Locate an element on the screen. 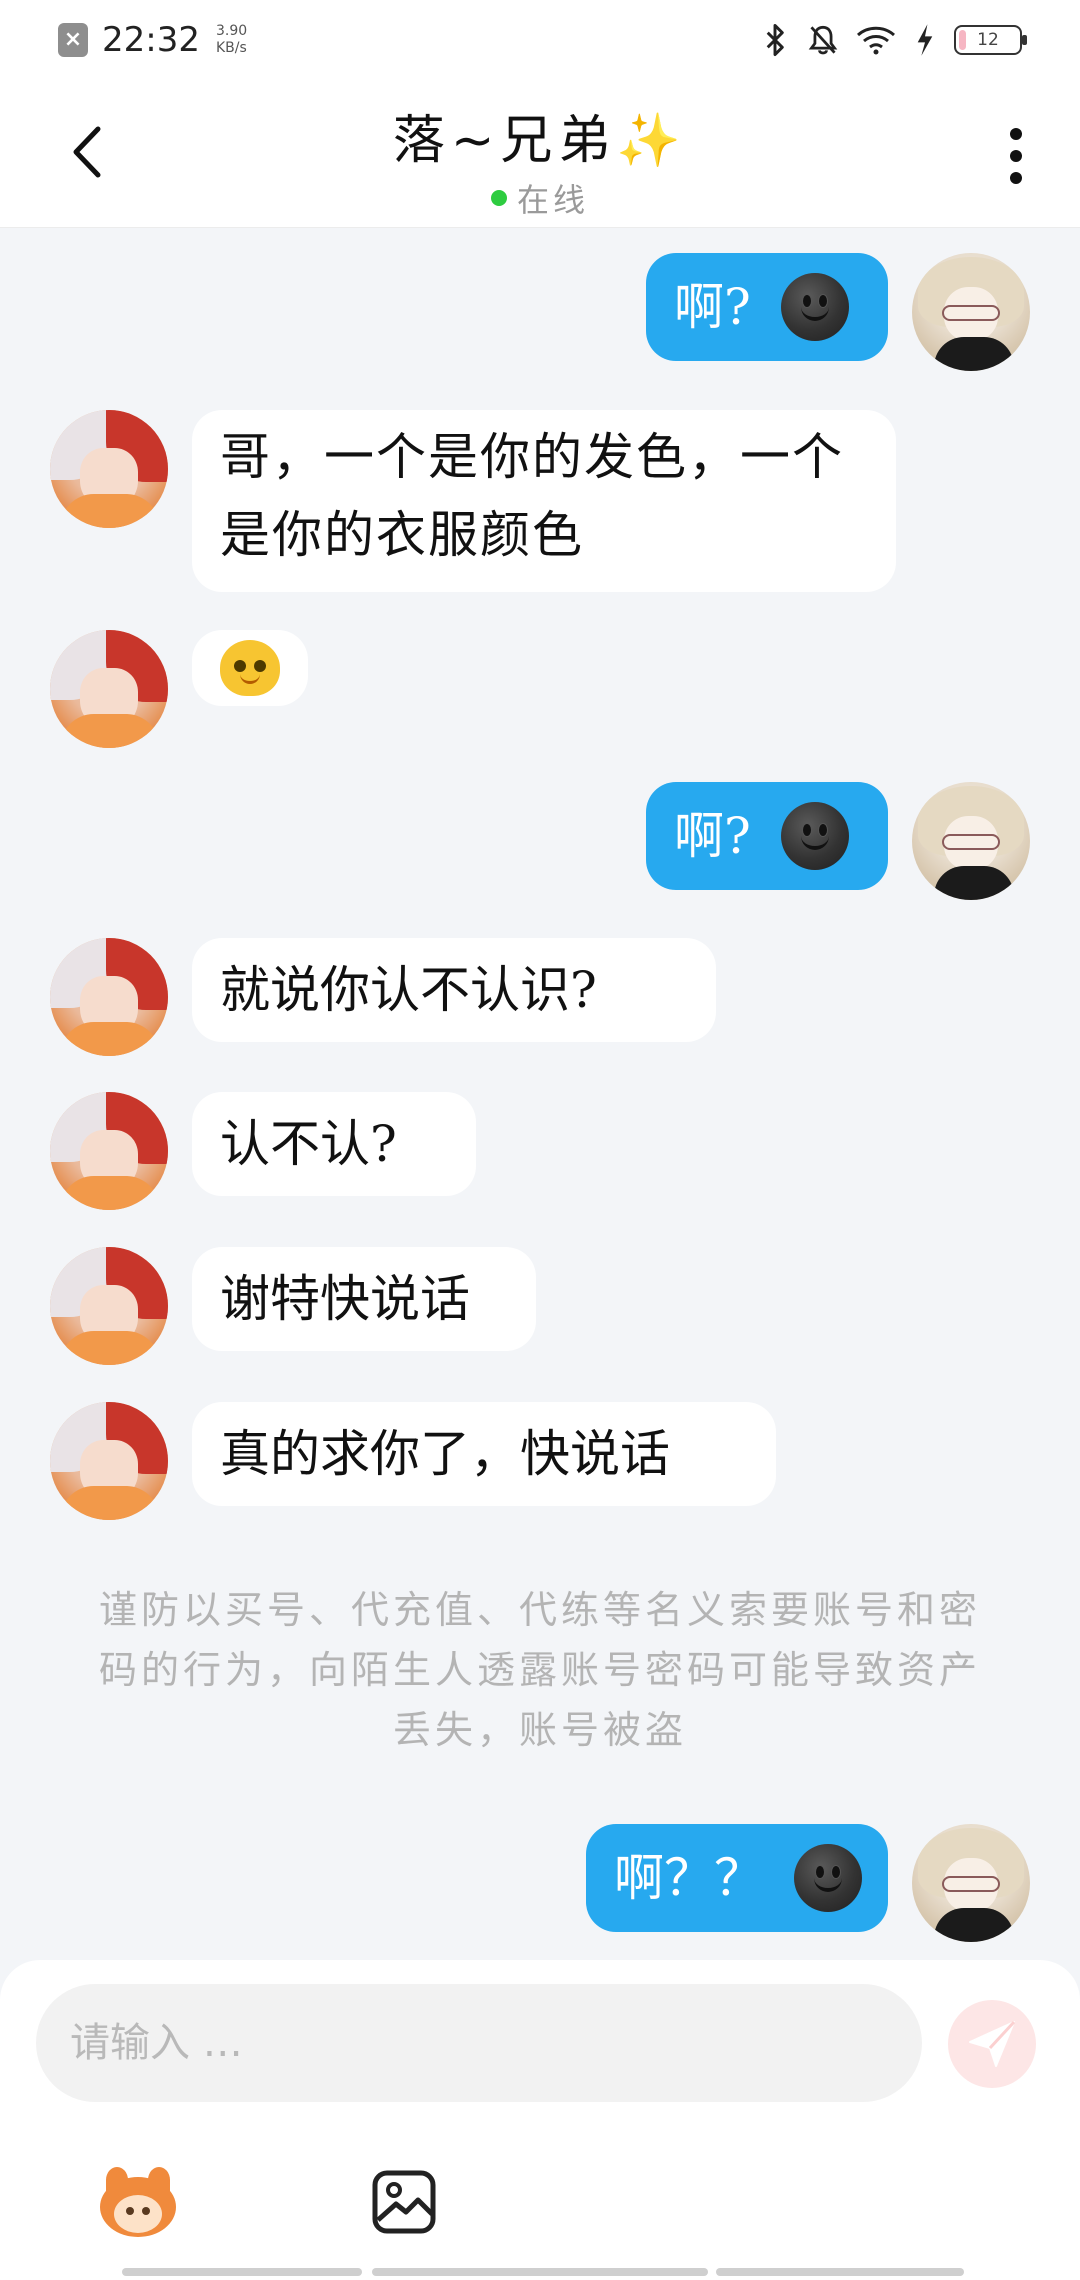 The width and height of the screenshot is (1080, 2280). contact-name: 落~兄弟 is located at coordinates (504, 141).